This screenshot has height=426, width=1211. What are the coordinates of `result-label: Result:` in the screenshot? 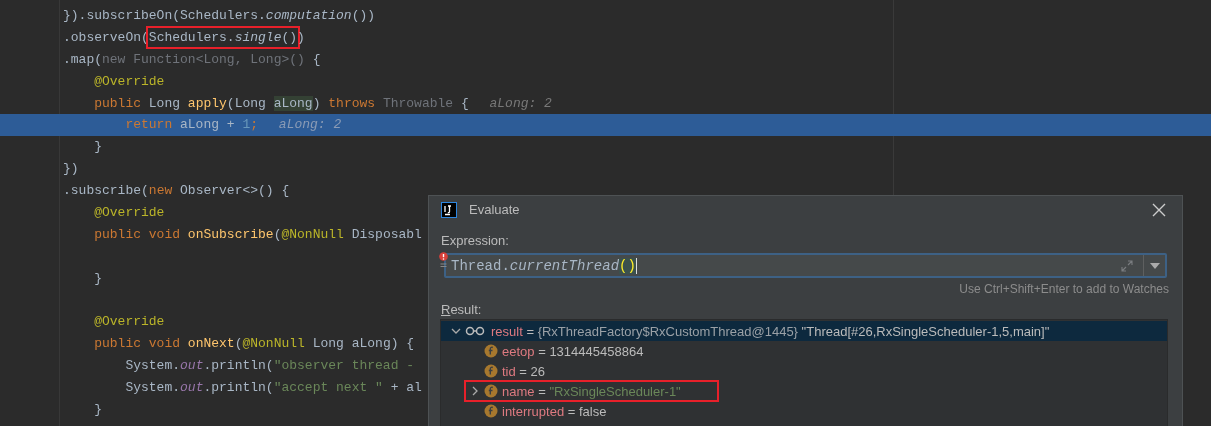 It's located at (461, 309).